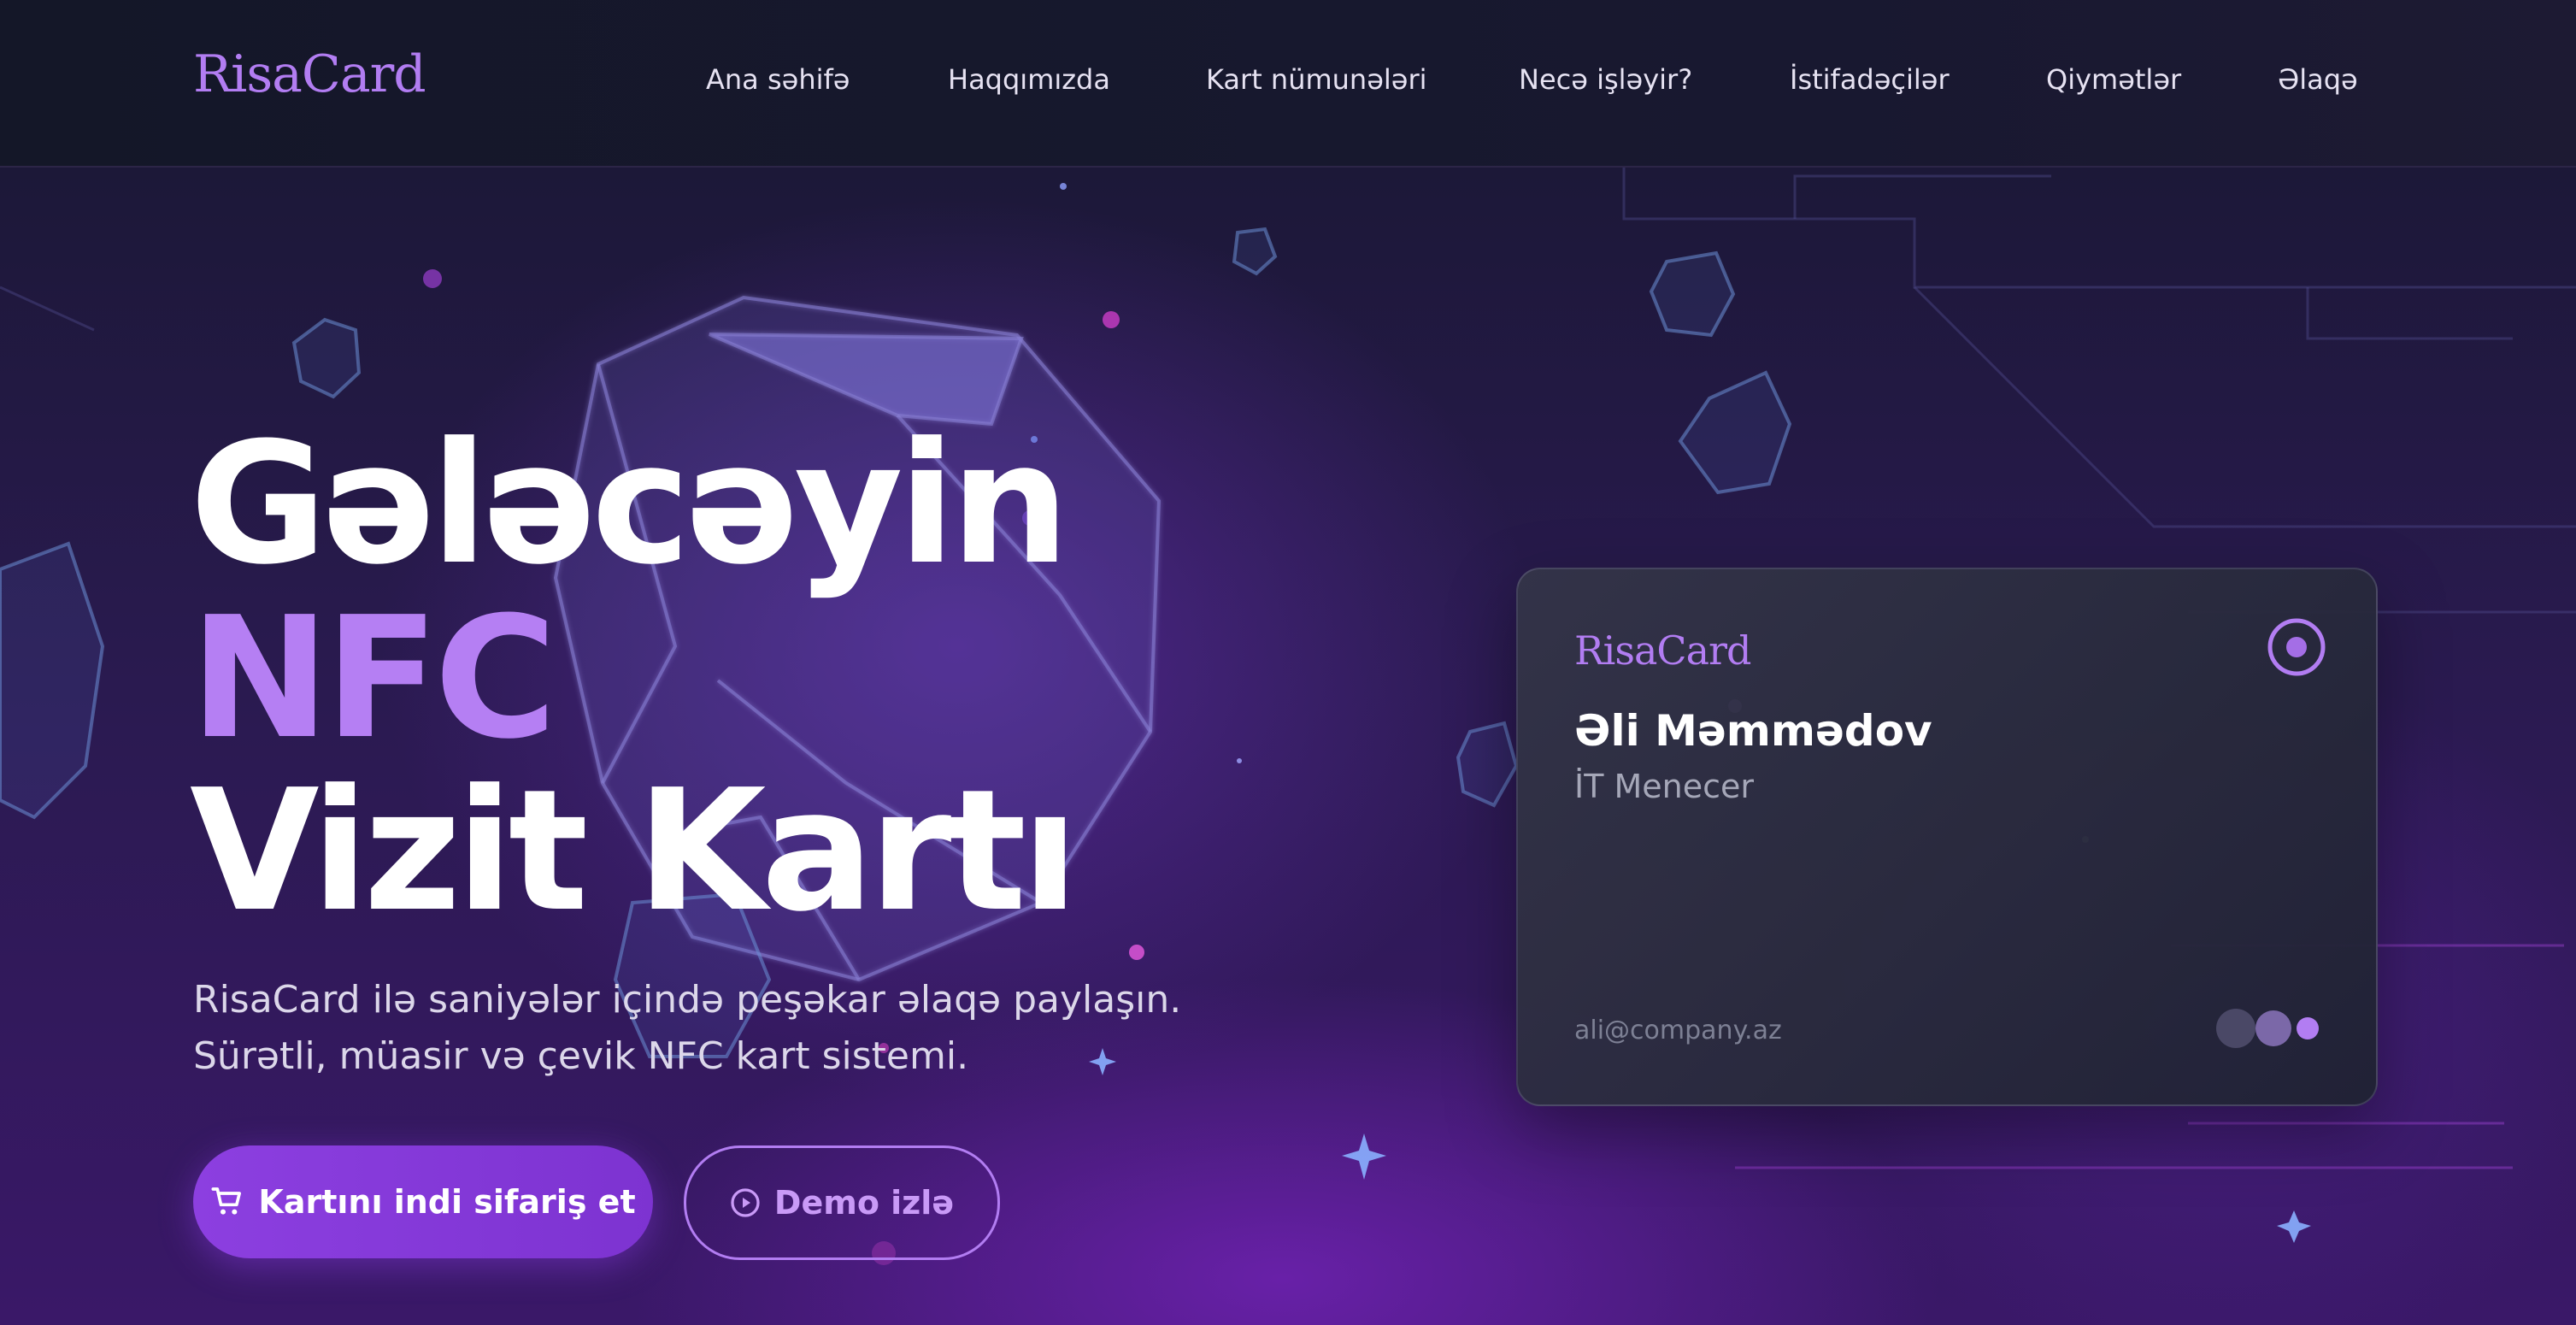  I want to click on card-logo: RisaCard, so click(1662, 650).